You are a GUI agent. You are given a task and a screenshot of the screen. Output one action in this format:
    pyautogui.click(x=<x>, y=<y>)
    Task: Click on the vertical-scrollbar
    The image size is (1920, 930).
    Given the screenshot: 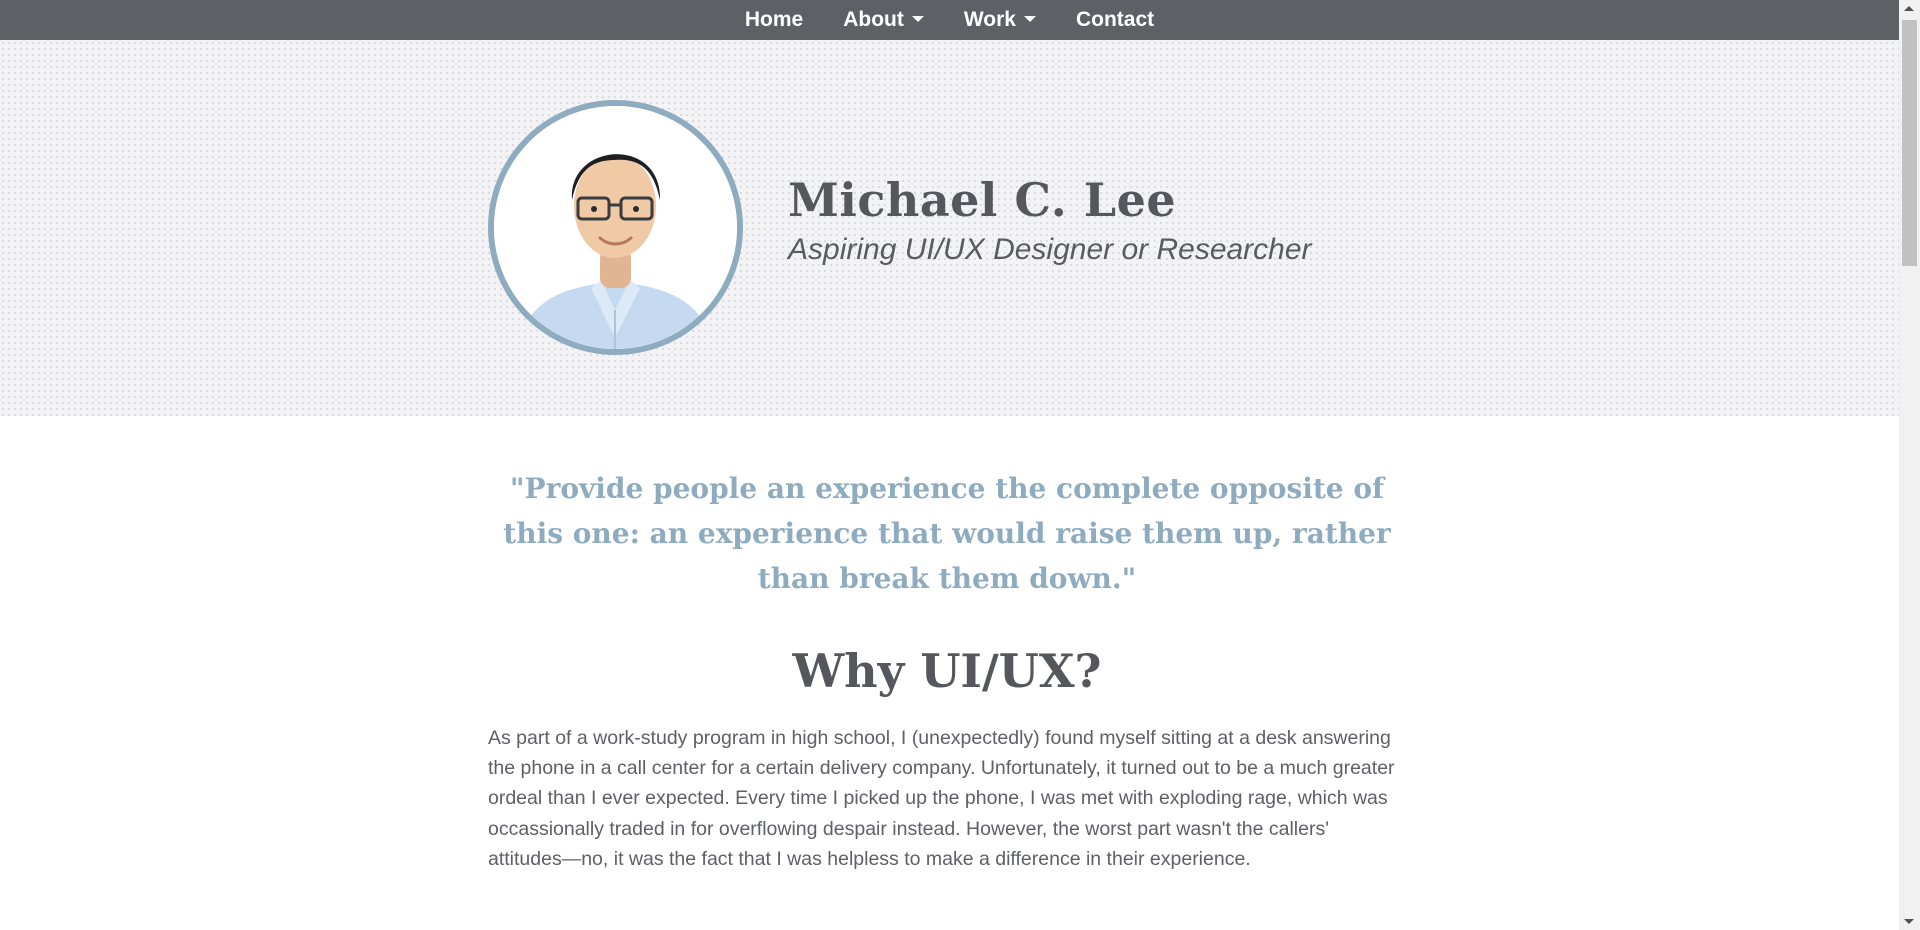 What is the action you would take?
    pyautogui.click(x=1909, y=465)
    